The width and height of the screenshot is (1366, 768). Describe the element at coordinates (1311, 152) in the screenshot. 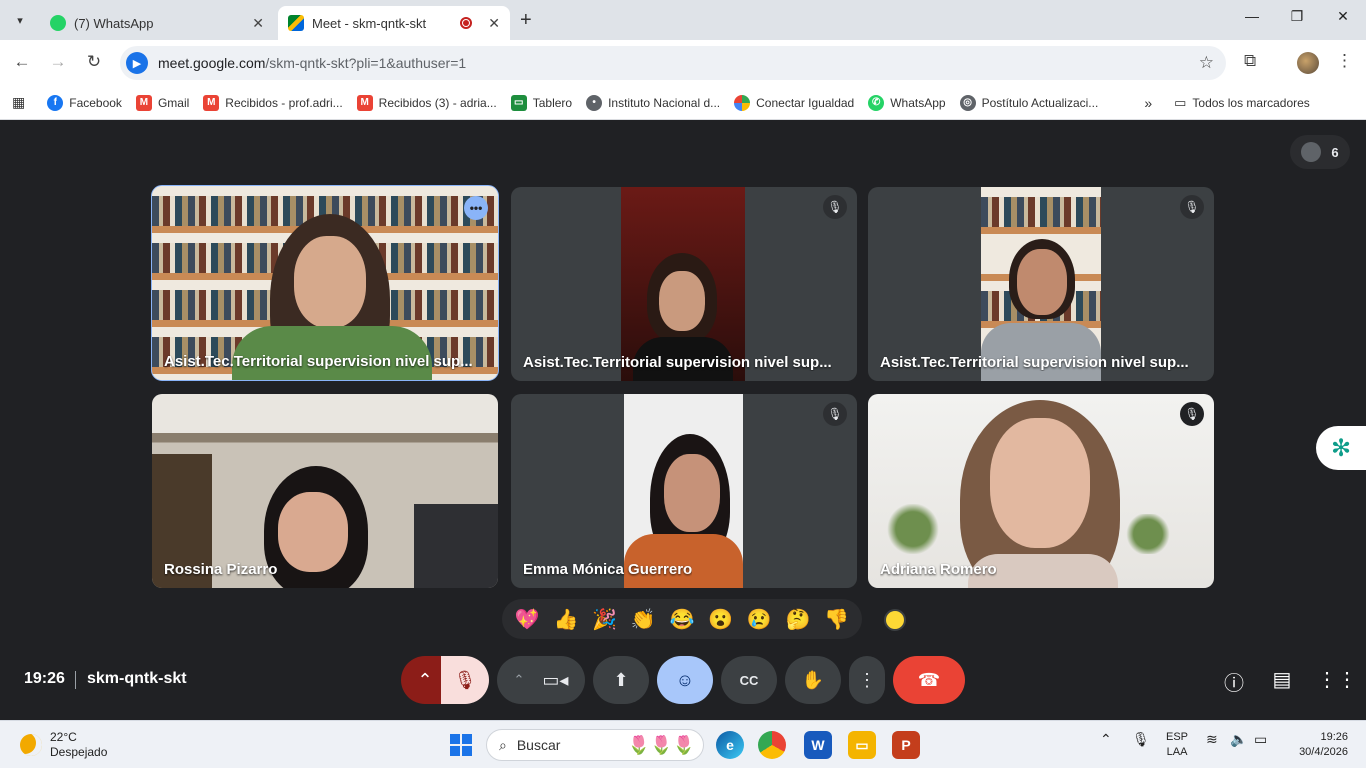

I see `avatar` at that location.